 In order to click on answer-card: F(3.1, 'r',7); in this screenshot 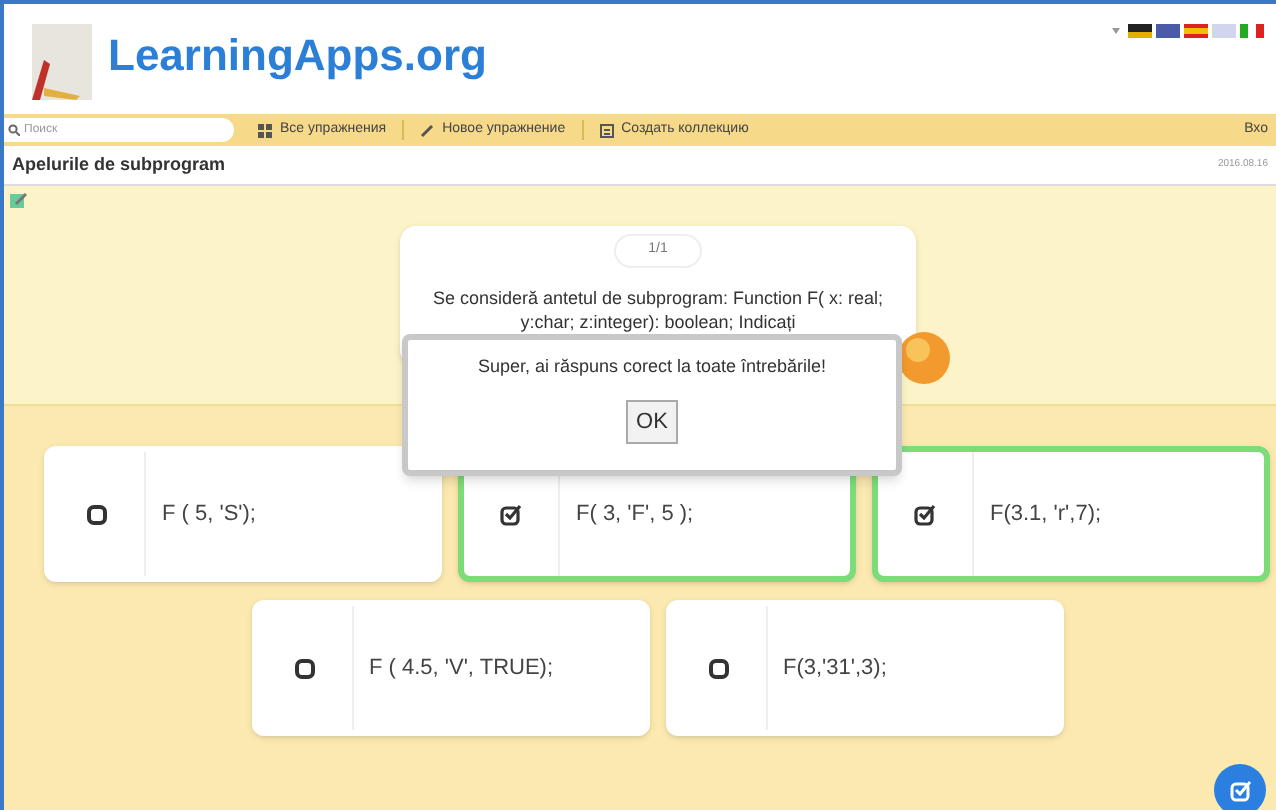, I will do `click(1071, 514)`.